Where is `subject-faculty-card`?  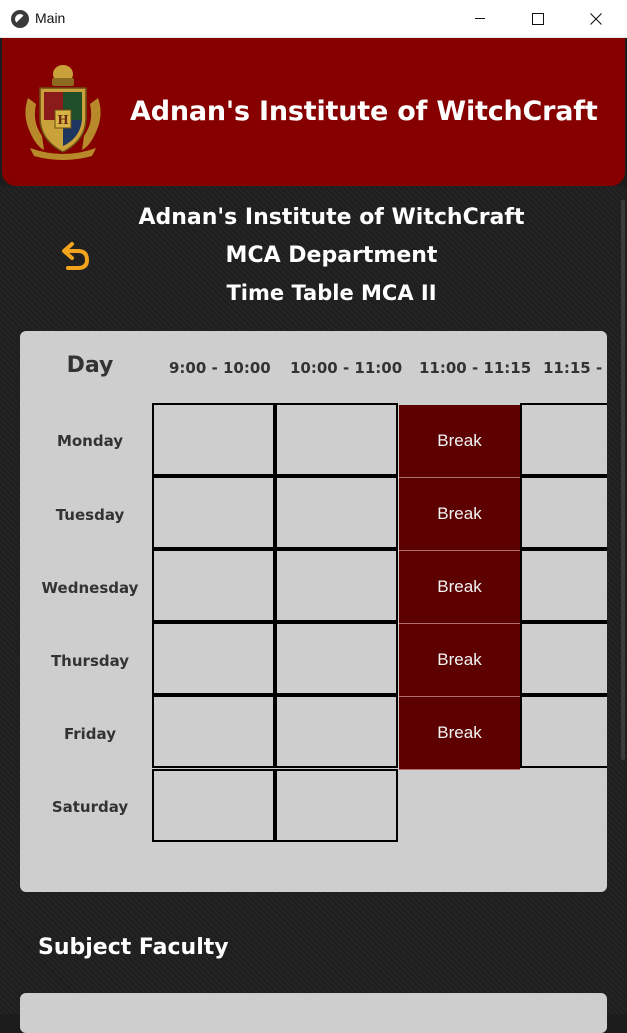
subject-faculty-card is located at coordinates (313, 1013).